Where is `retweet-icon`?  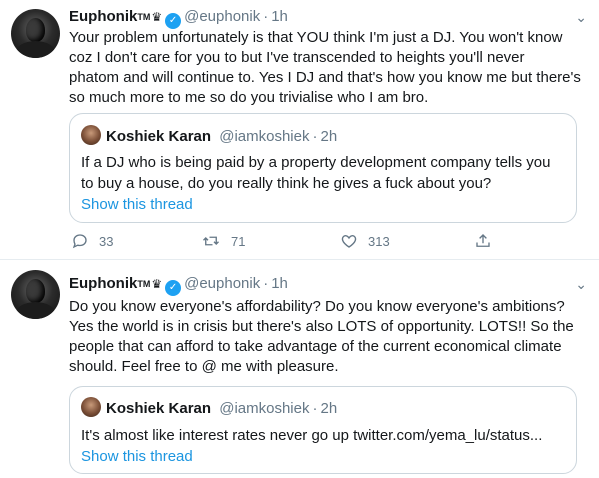 retweet-icon is located at coordinates (211, 241).